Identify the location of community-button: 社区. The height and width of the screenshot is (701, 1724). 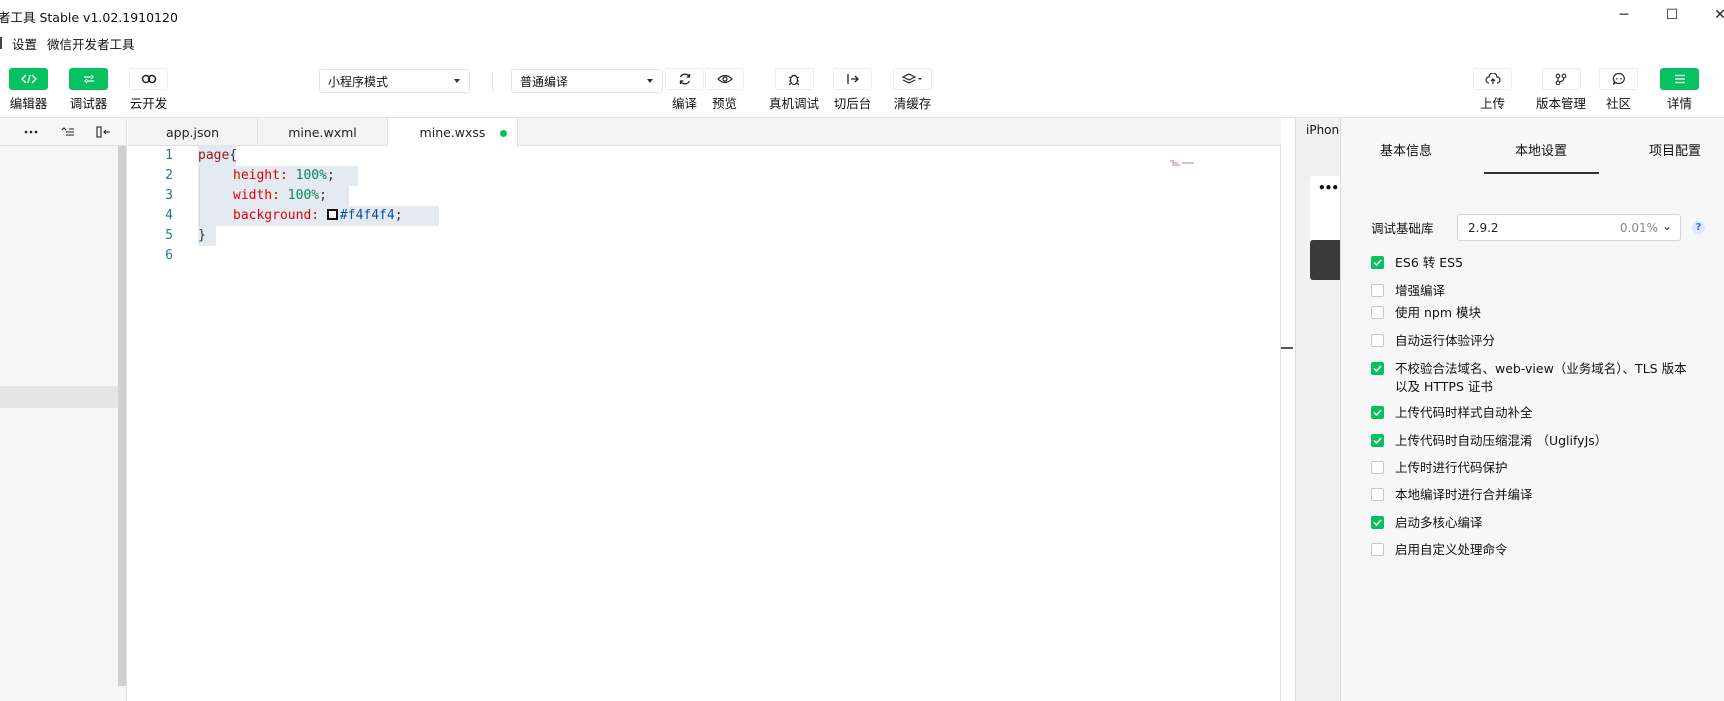
(1618, 90).